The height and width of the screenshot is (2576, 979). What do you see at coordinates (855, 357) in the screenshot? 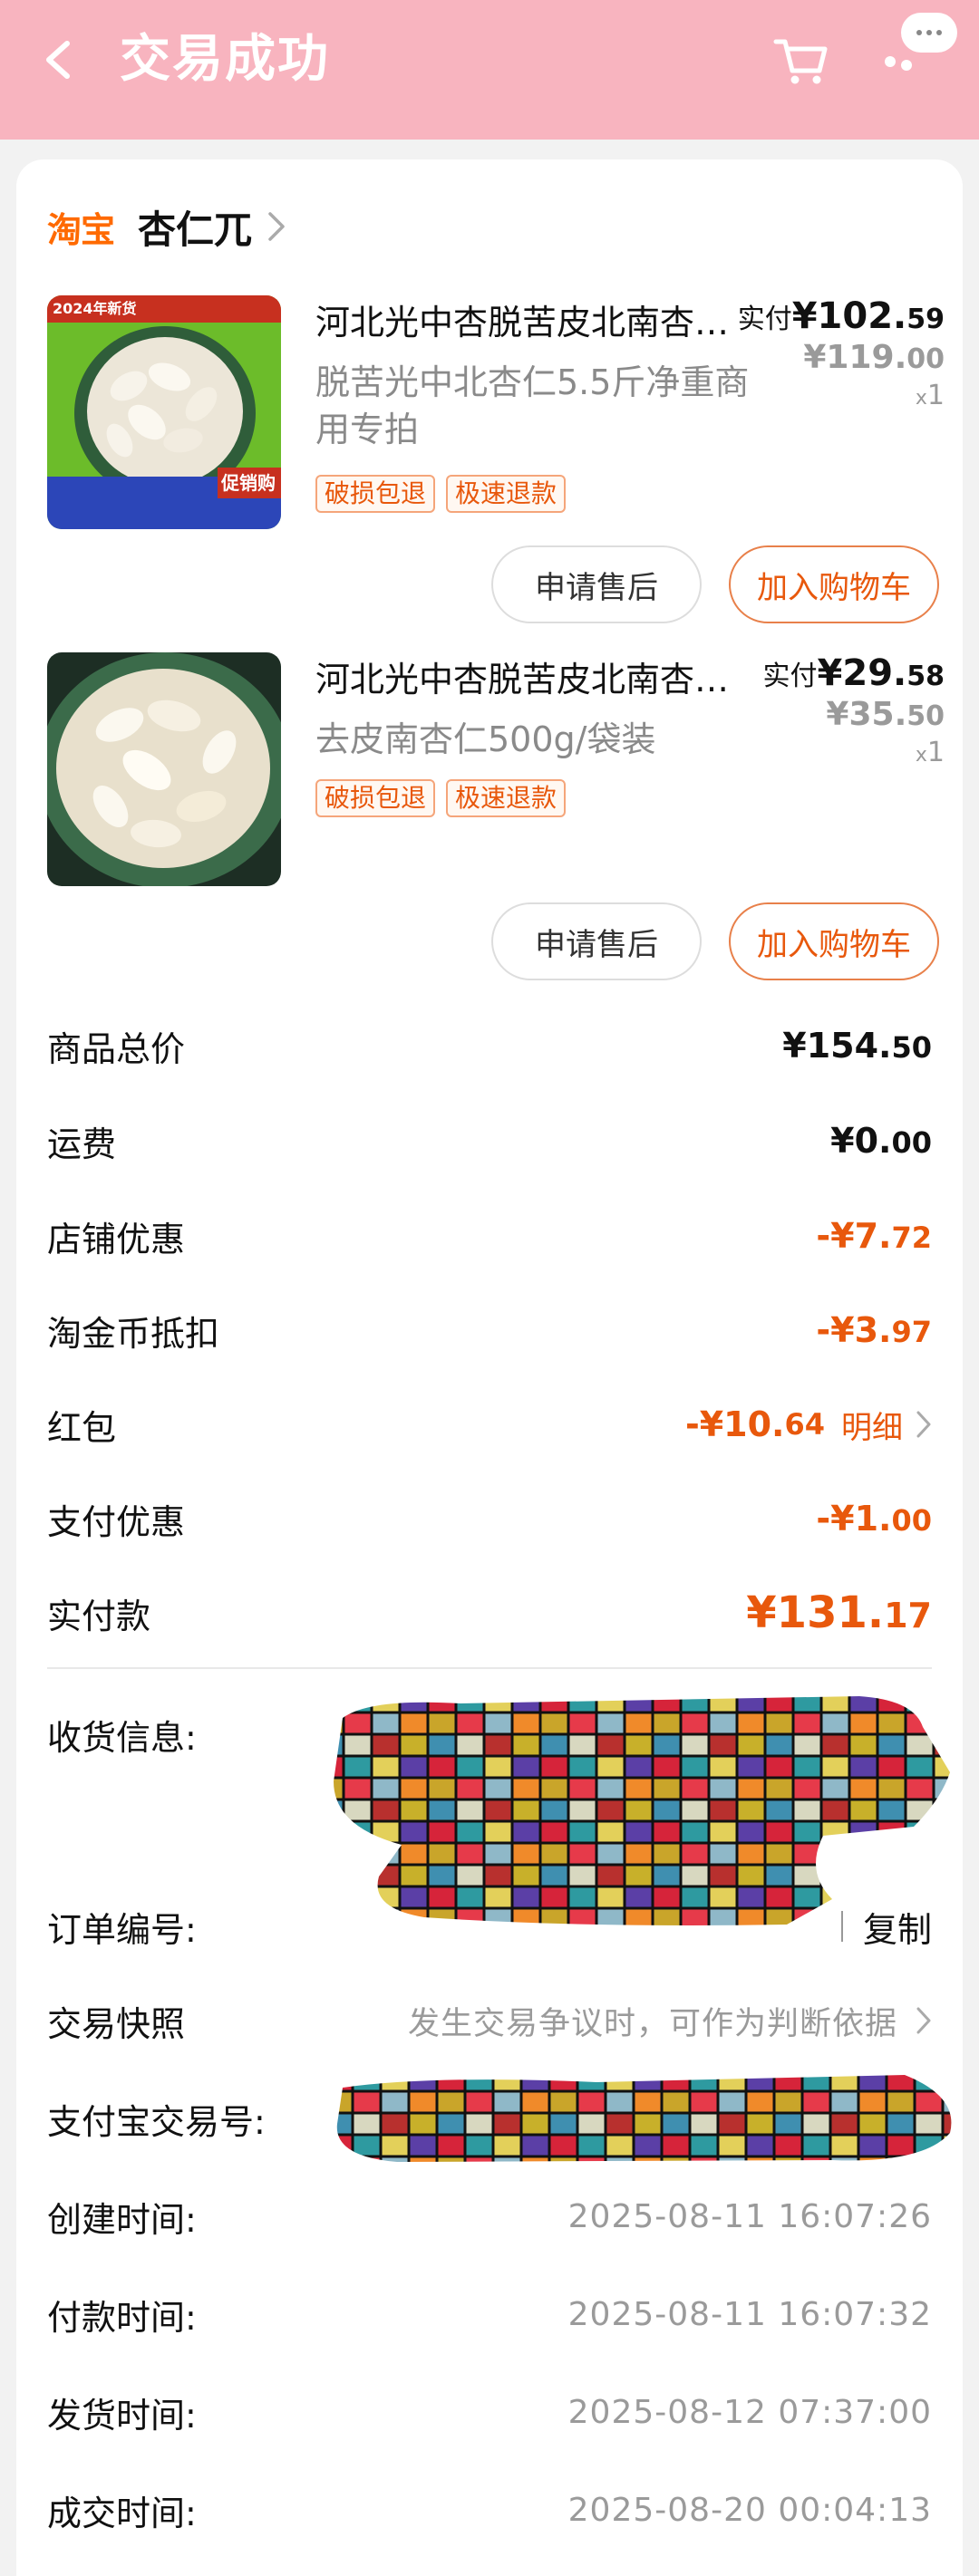
I see `orig-price-int: ¥119.` at bounding box center [855, 357].